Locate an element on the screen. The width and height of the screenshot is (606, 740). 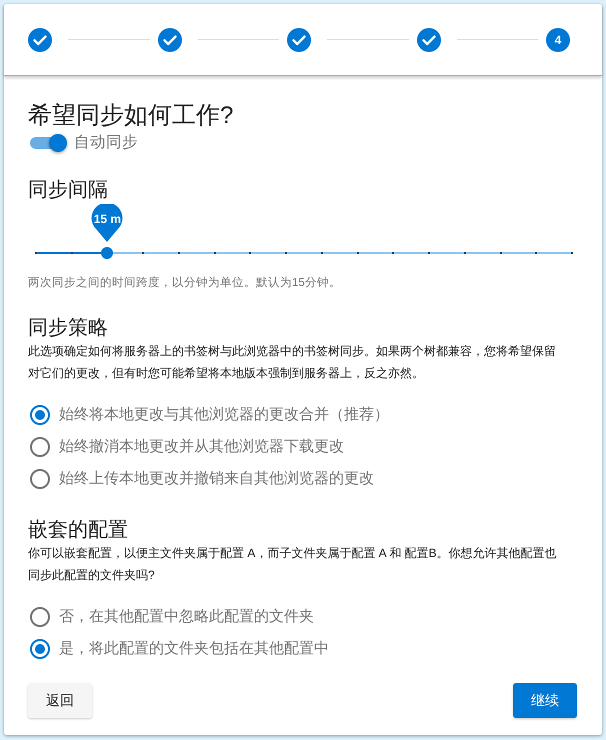
auto-sync-toggle is located at coordinates (49, 143).